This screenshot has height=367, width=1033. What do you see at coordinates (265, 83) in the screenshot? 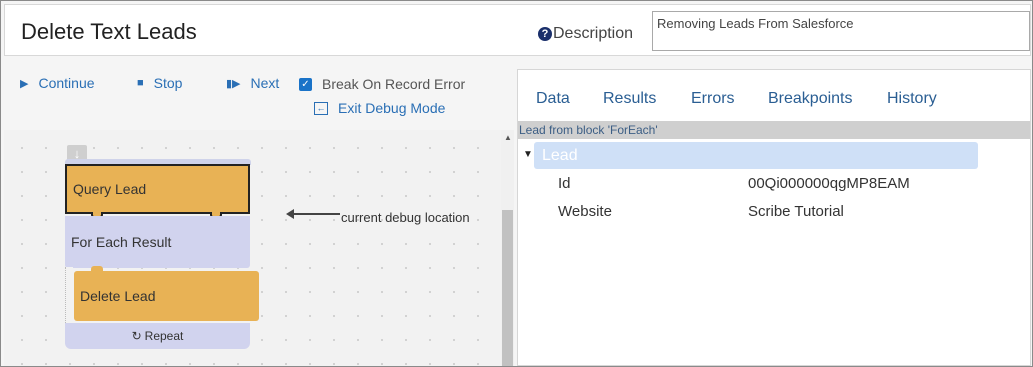
I see `next-label: Next` at bounding box center [265, 83].